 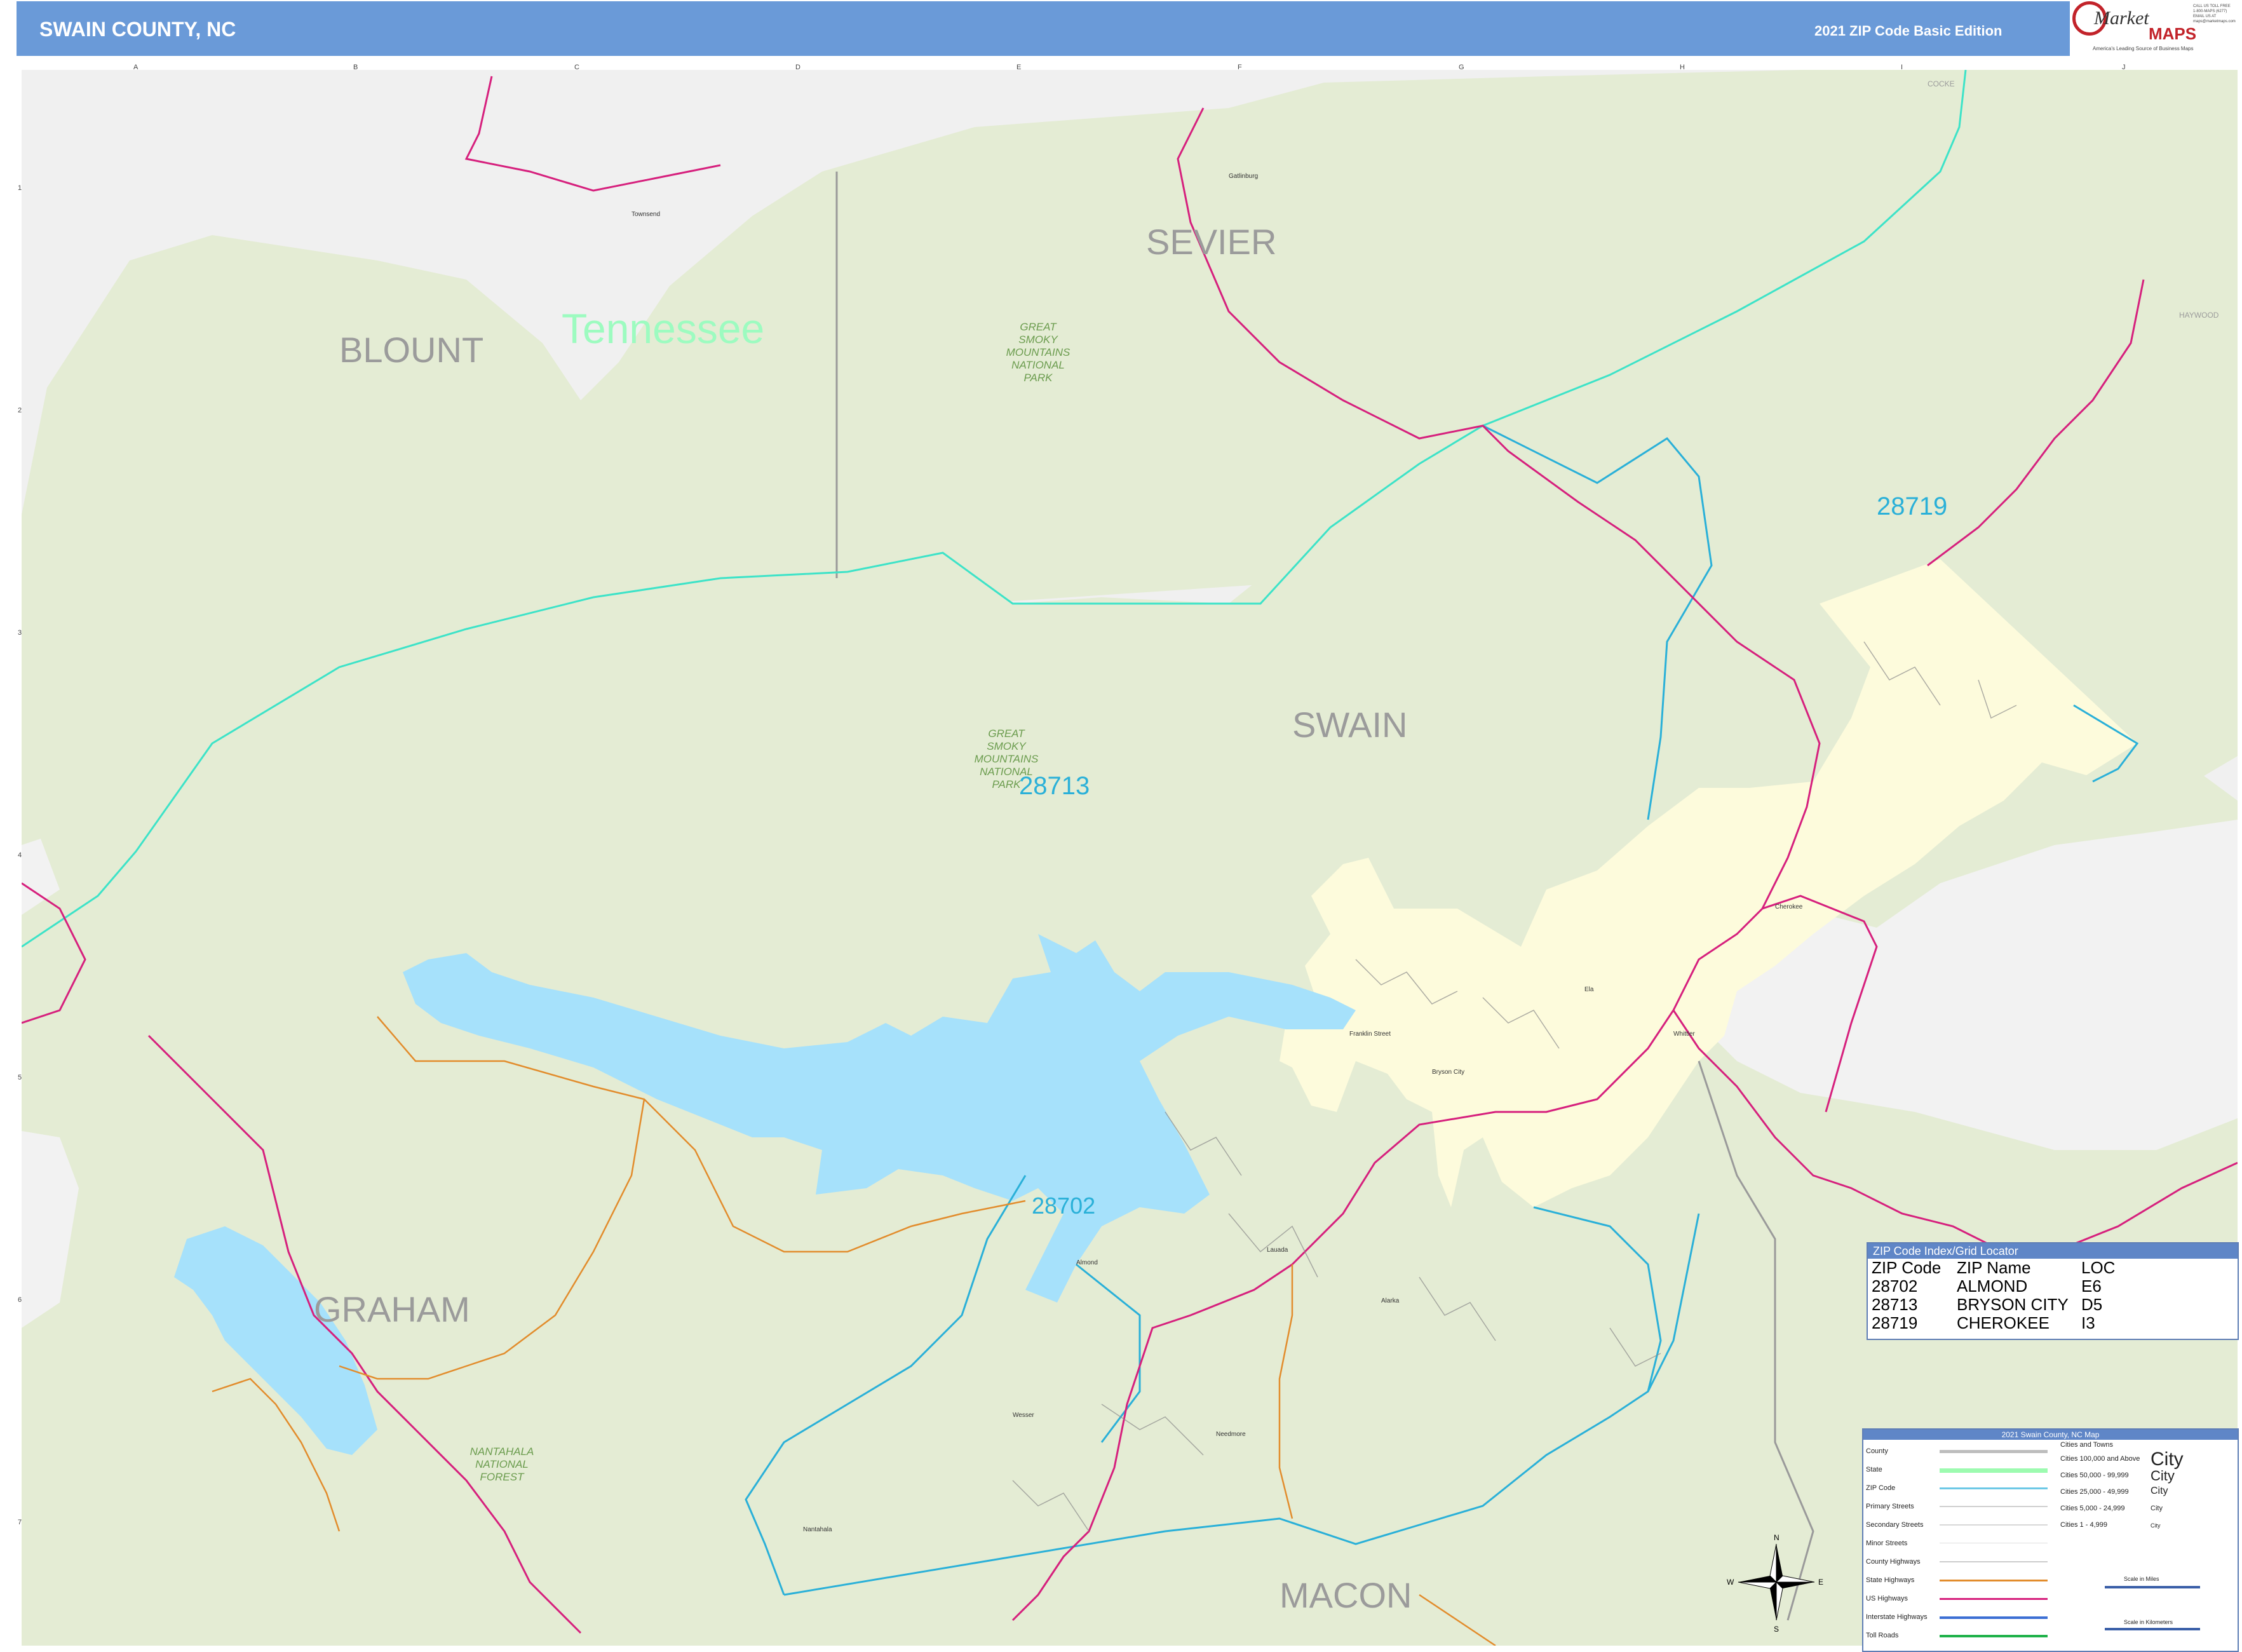 What do you see at coordinates (2212, 6) in the screenshot?
I see `contact-line: CALL US TOLL FREE` at bounding box center [2212, 6].